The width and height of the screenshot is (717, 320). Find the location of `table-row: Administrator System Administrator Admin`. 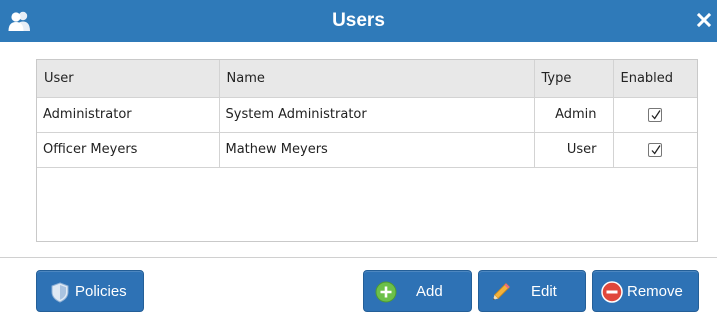

table-row: Administrator System Administrator Admin is located at coordinates (367, 114).